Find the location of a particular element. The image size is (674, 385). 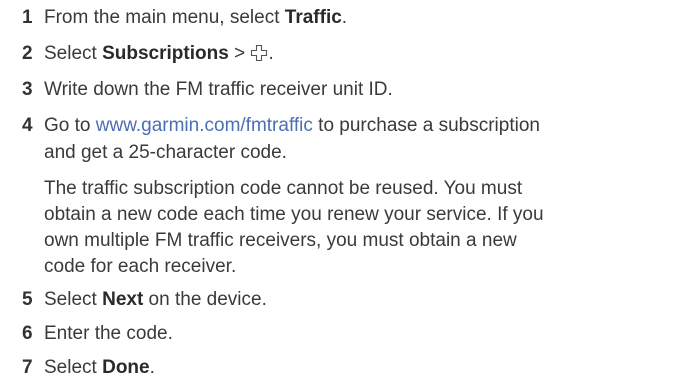

step-text-before: From the main menu, select is located at coordinates (164, 17).